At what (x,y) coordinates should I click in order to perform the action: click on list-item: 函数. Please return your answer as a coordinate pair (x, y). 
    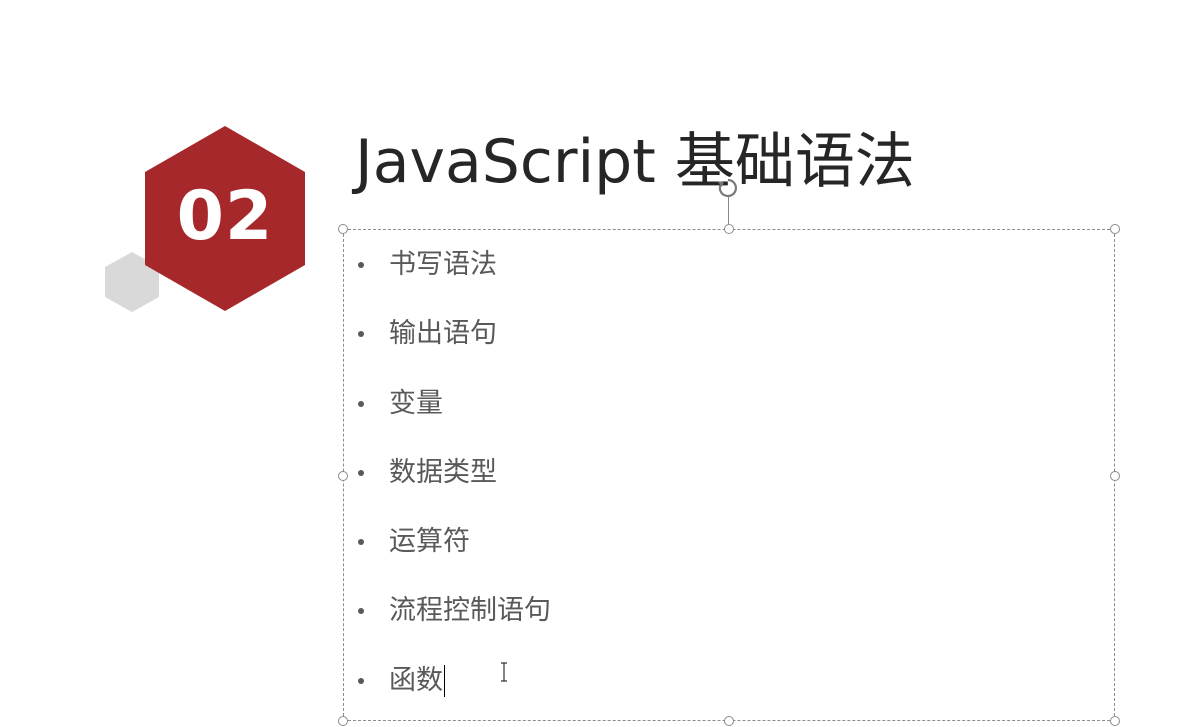
    Looking at the image, I should click on (447, 694).